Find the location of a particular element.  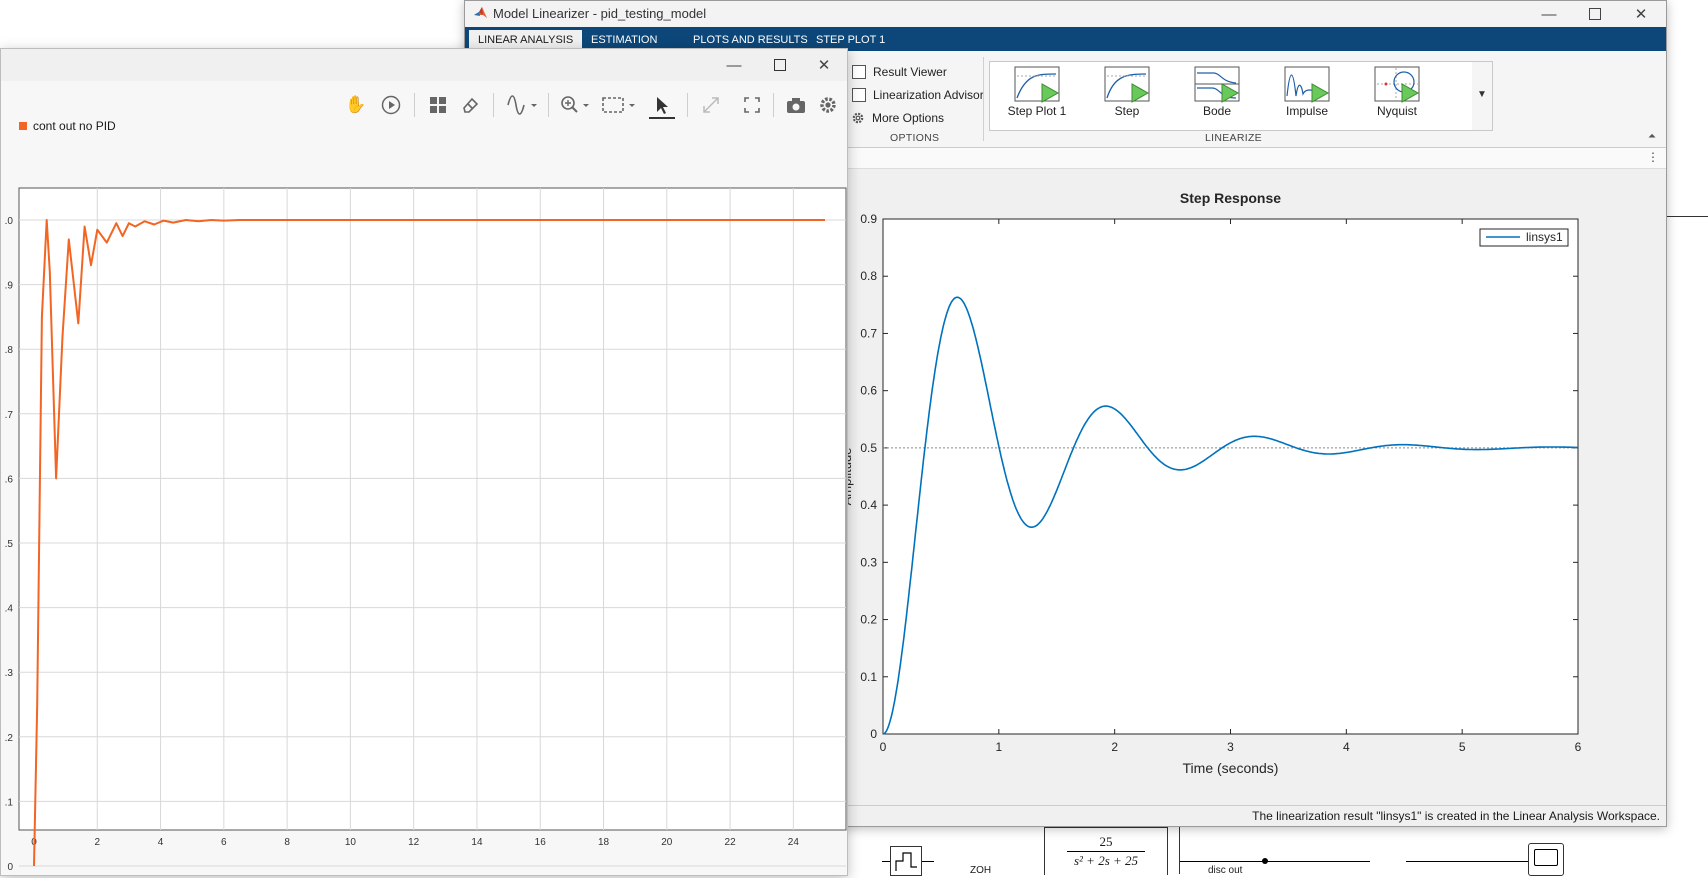

y-tick-label: 0 is located at coordinates (873, 734).